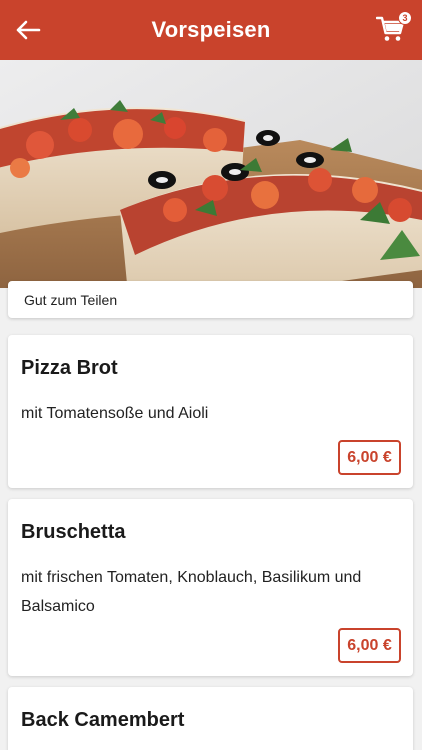 The height and width of the screenshot is (750, 422). What do you see at coordinates (393, 28) in the screenshot?
I see `cart-button: 3` at bounding box center [393, 28].